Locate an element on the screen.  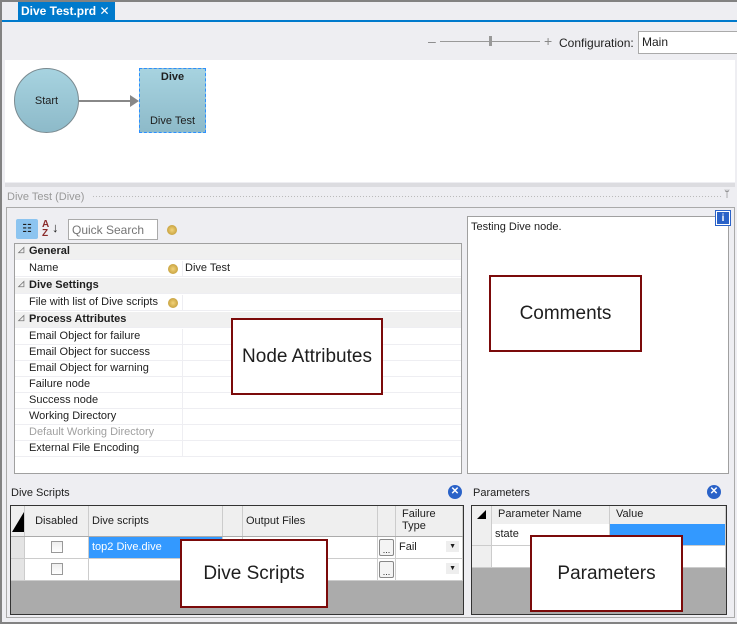
column-header-failure-type: Failure Type is located at coordinates (429, 521).